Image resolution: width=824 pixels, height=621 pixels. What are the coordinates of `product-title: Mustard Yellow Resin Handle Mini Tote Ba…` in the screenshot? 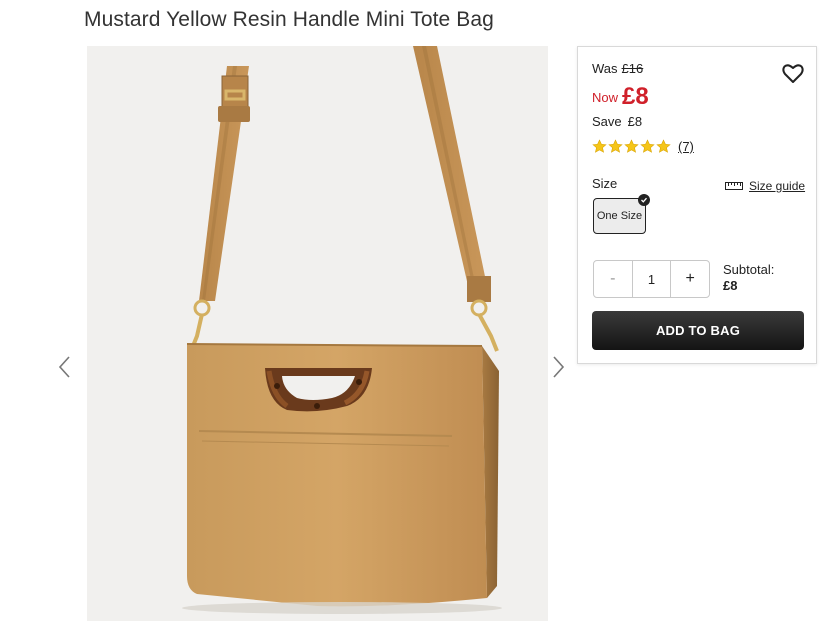 It's located at (289, 19).